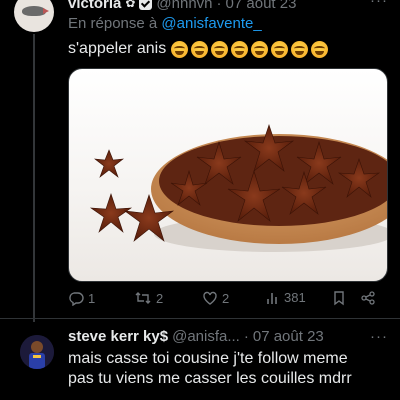  I want to click on display-name: victoria, so click(94, 6).